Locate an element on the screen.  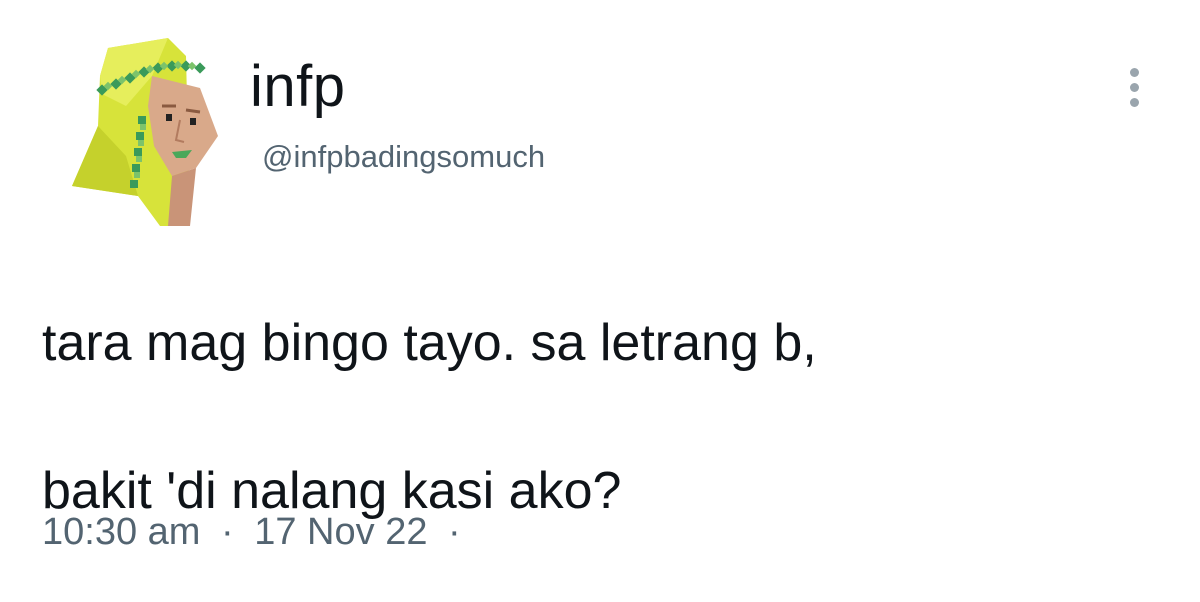
avatar is located at coordinates (146, 131).